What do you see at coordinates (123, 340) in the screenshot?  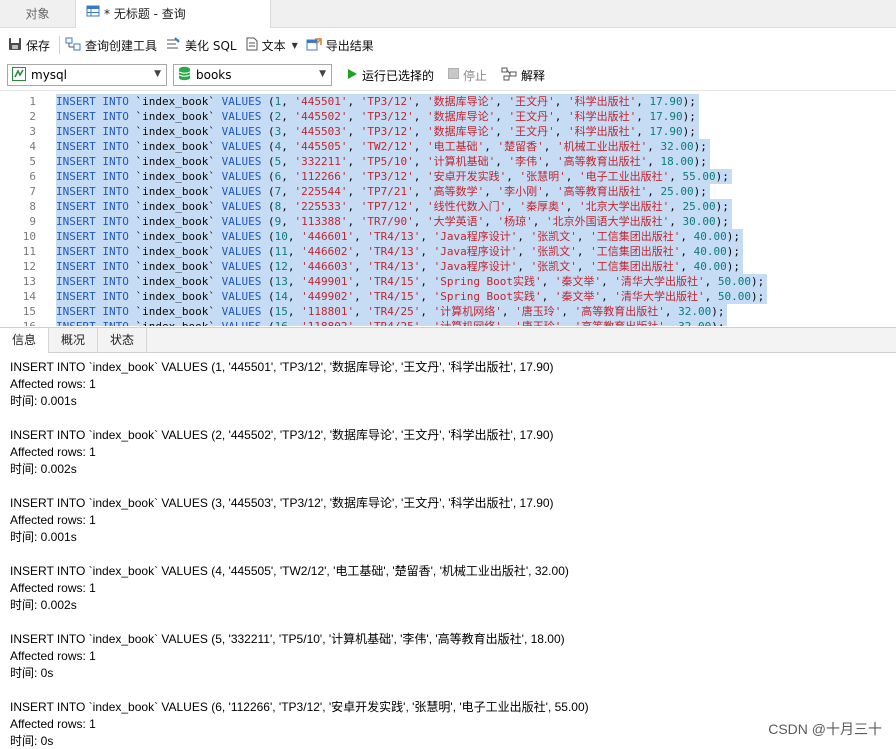 I see `tab-status: 状态` at bounding box center [123, 340].